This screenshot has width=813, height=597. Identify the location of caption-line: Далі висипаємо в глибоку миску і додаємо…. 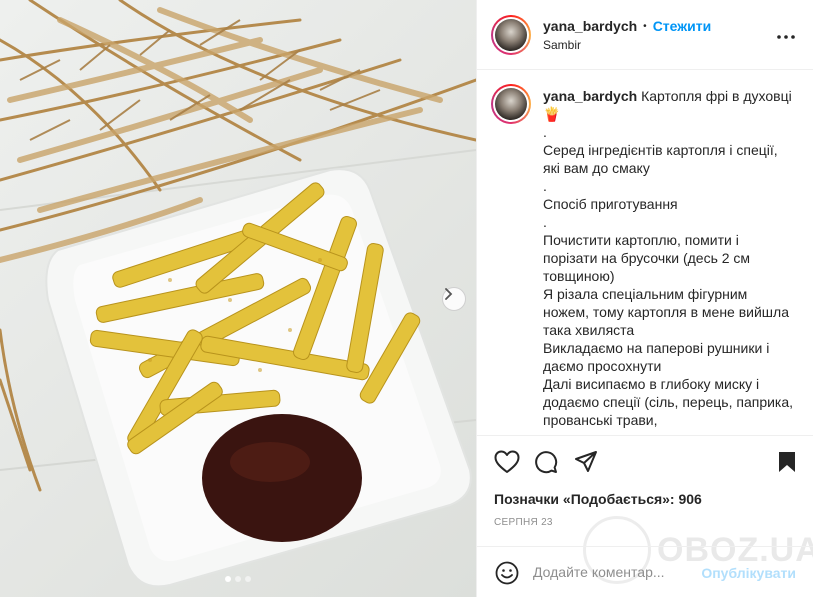
(668, 402).